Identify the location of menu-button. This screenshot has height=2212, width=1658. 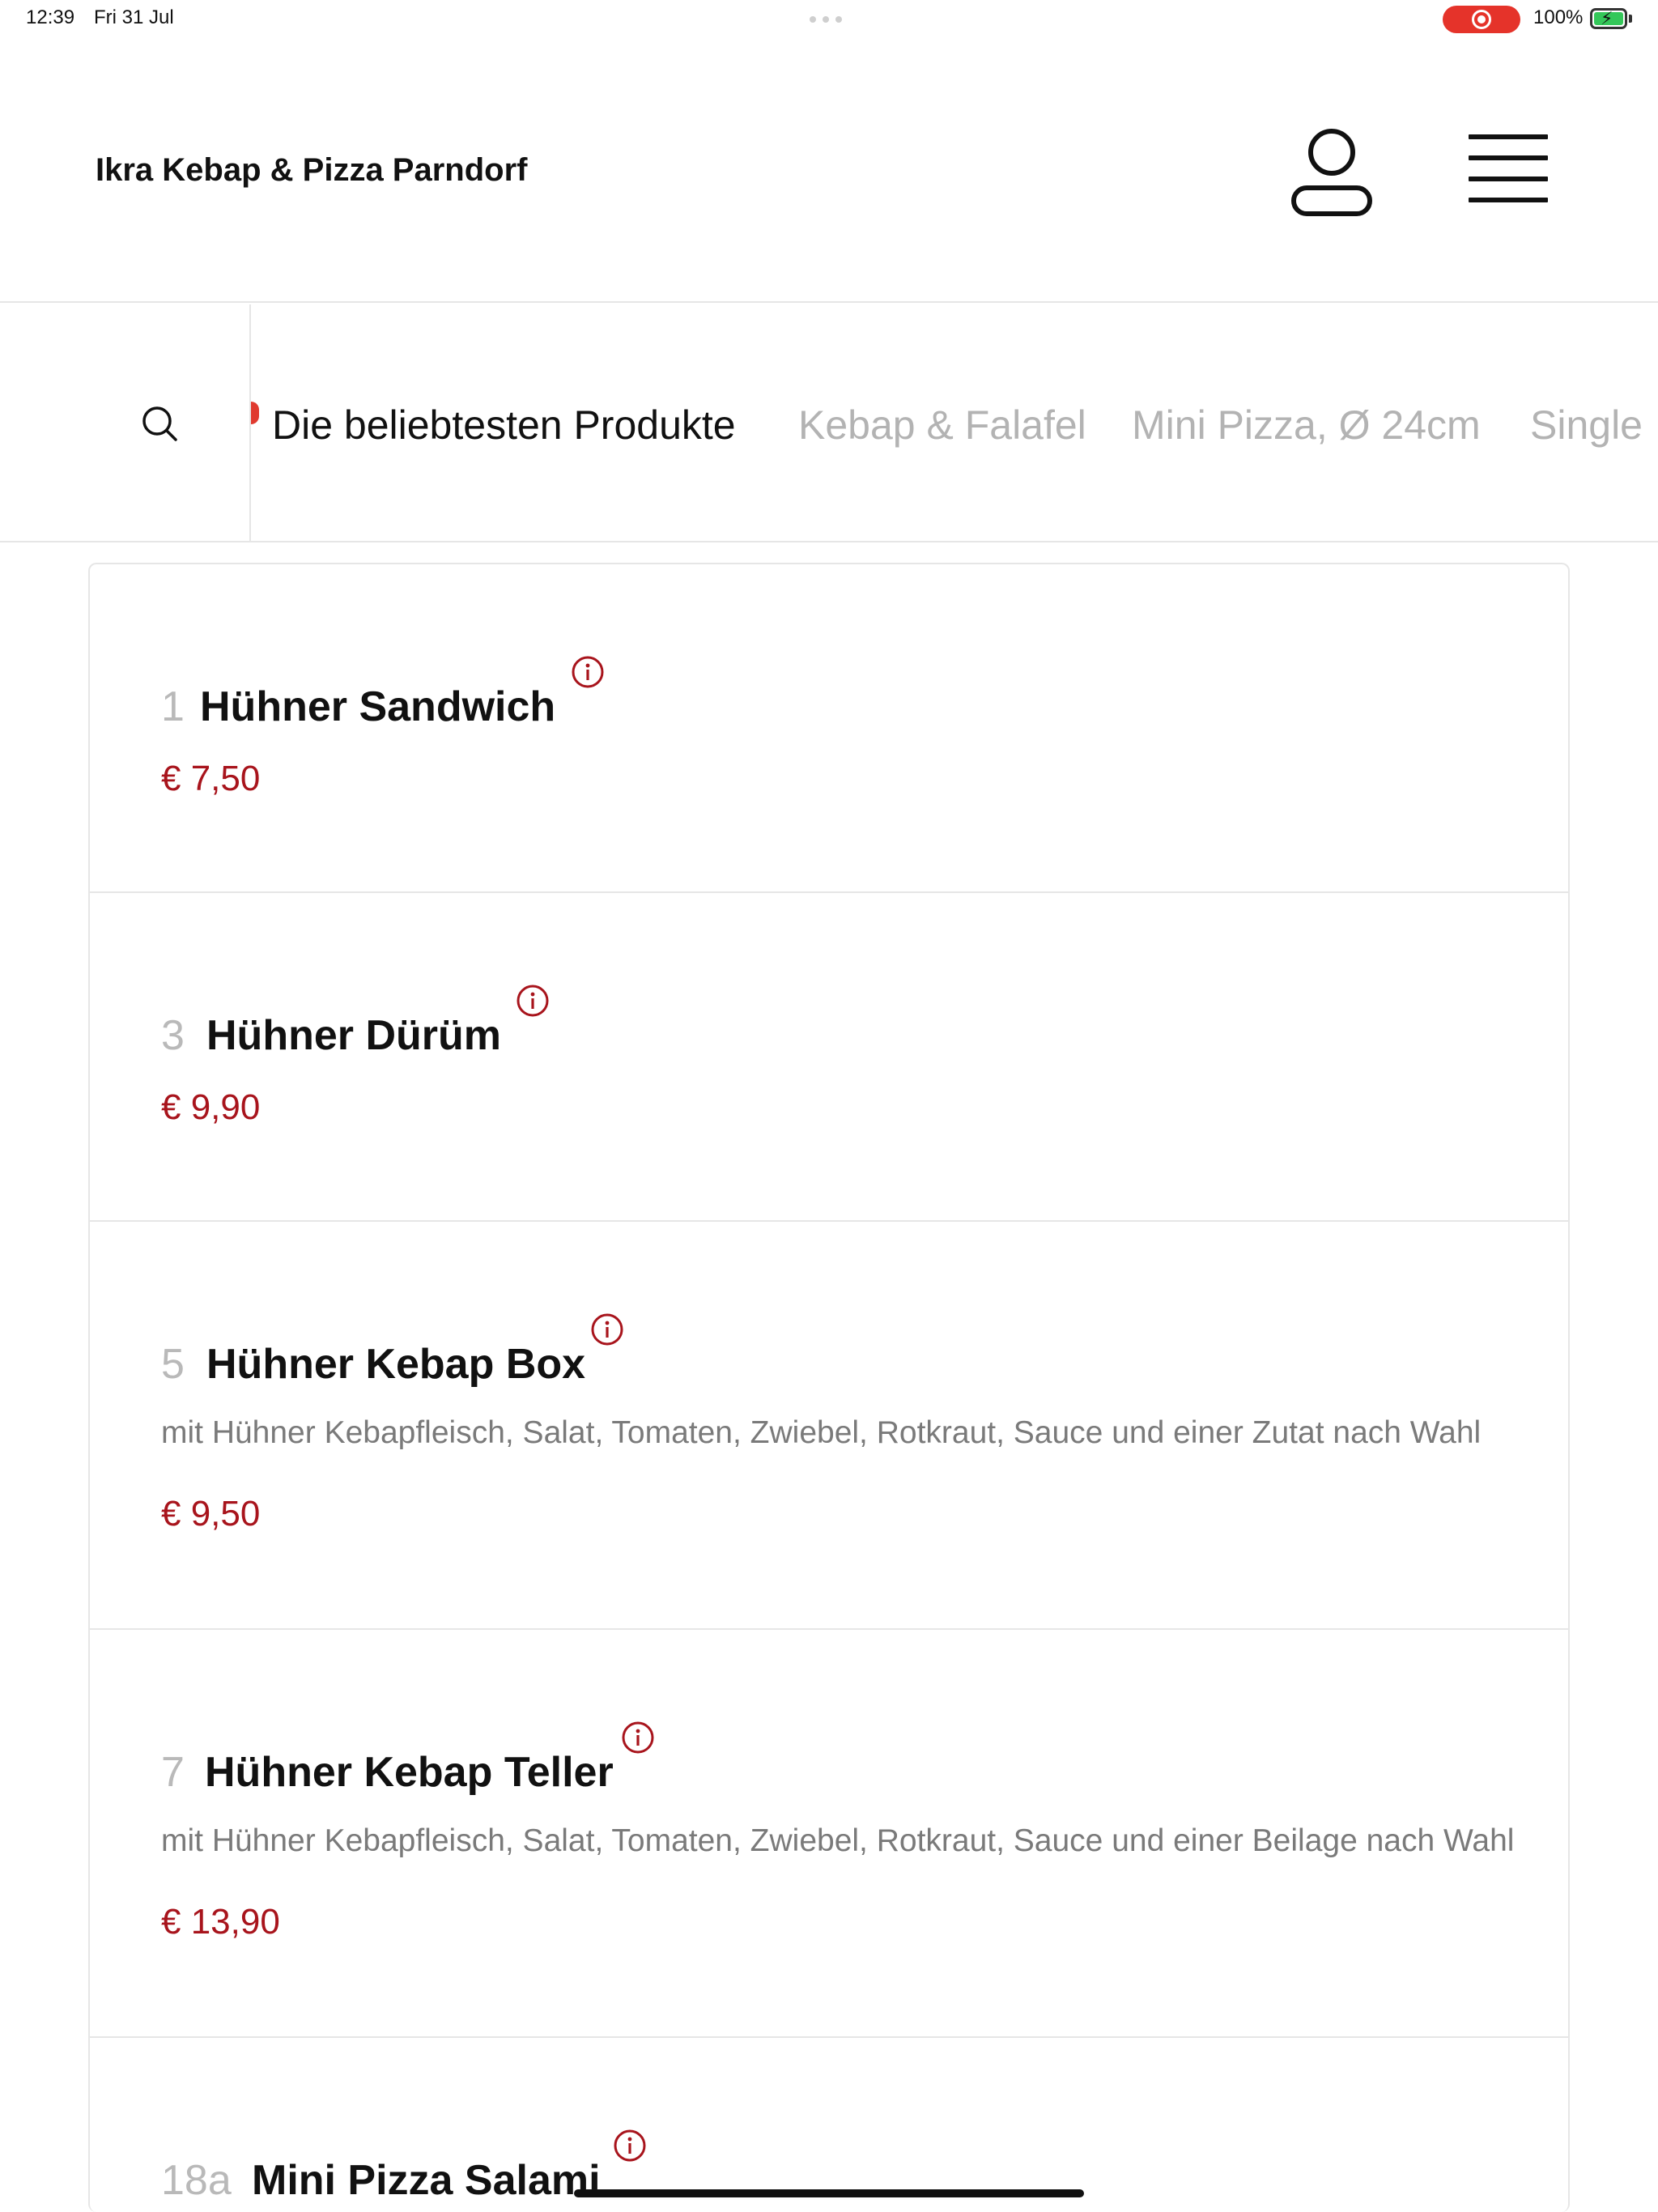
(1508, 173).